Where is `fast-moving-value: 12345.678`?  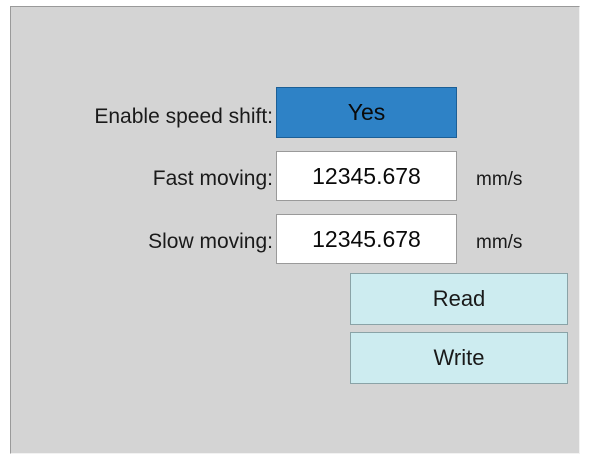
fast-moving-value: 12345.678 is located at coordinates (366, 175).